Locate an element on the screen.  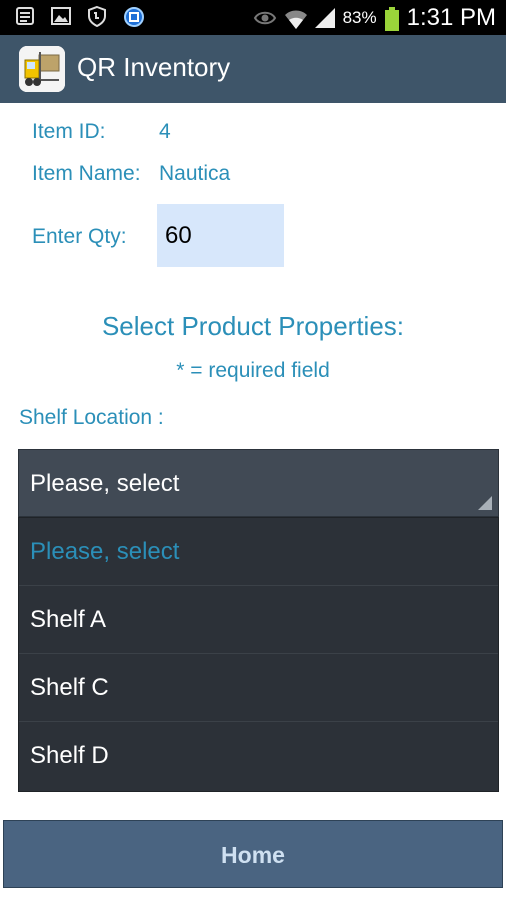
home-button: Home is located at coordinates (253, 854).